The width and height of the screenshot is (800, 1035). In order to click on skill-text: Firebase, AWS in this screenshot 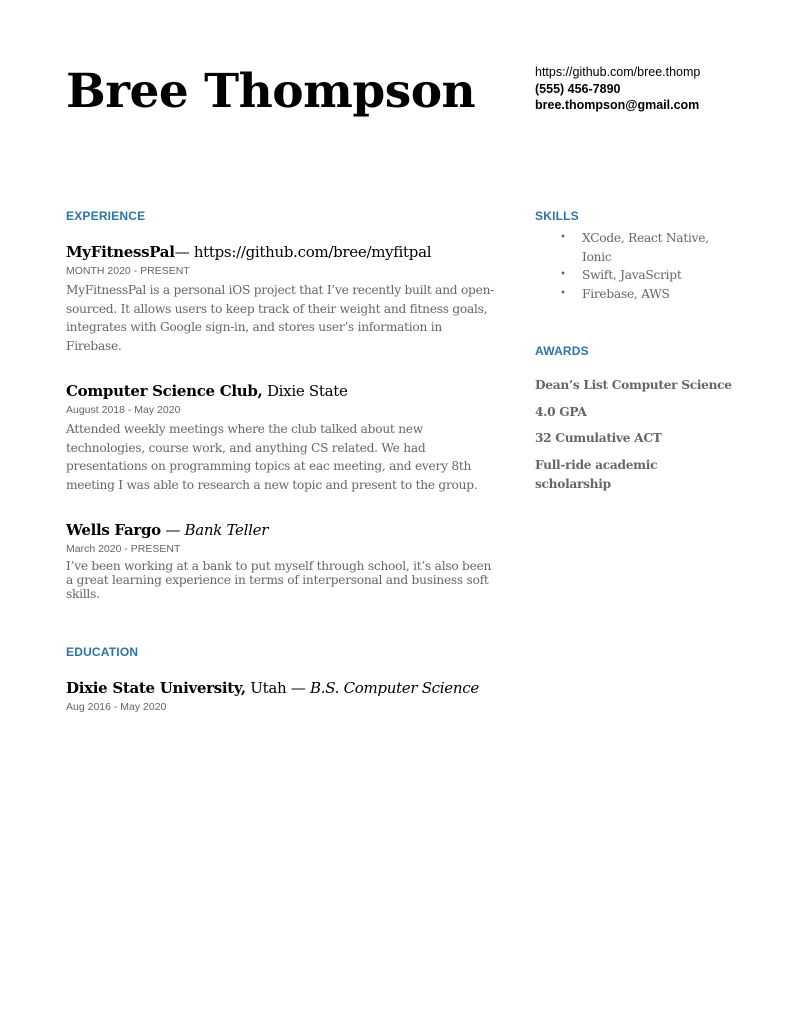, I will do `click(626, 293)`.